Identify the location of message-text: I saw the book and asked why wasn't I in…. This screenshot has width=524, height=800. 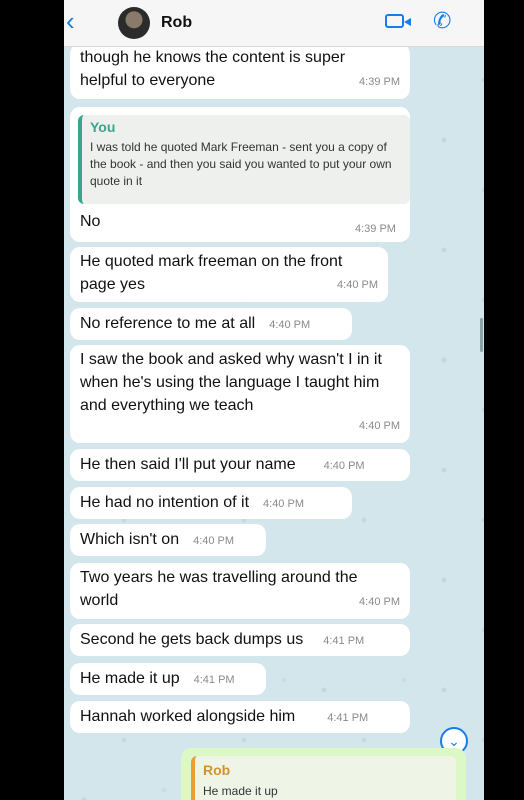
(231, 382).